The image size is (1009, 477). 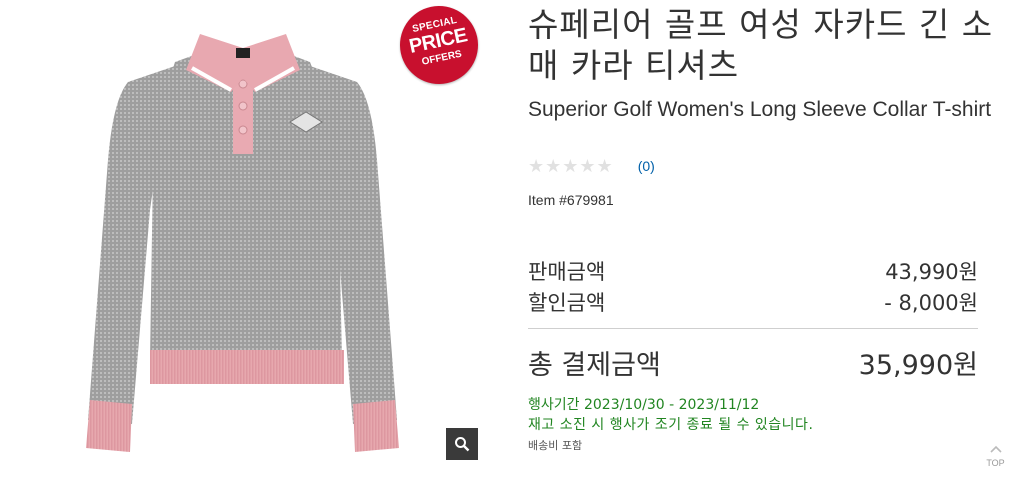 I want to click on stock-notice: 재고 소진 시 행사가 조기 종료 될 수 있습니다., so click(x=671, y=425).